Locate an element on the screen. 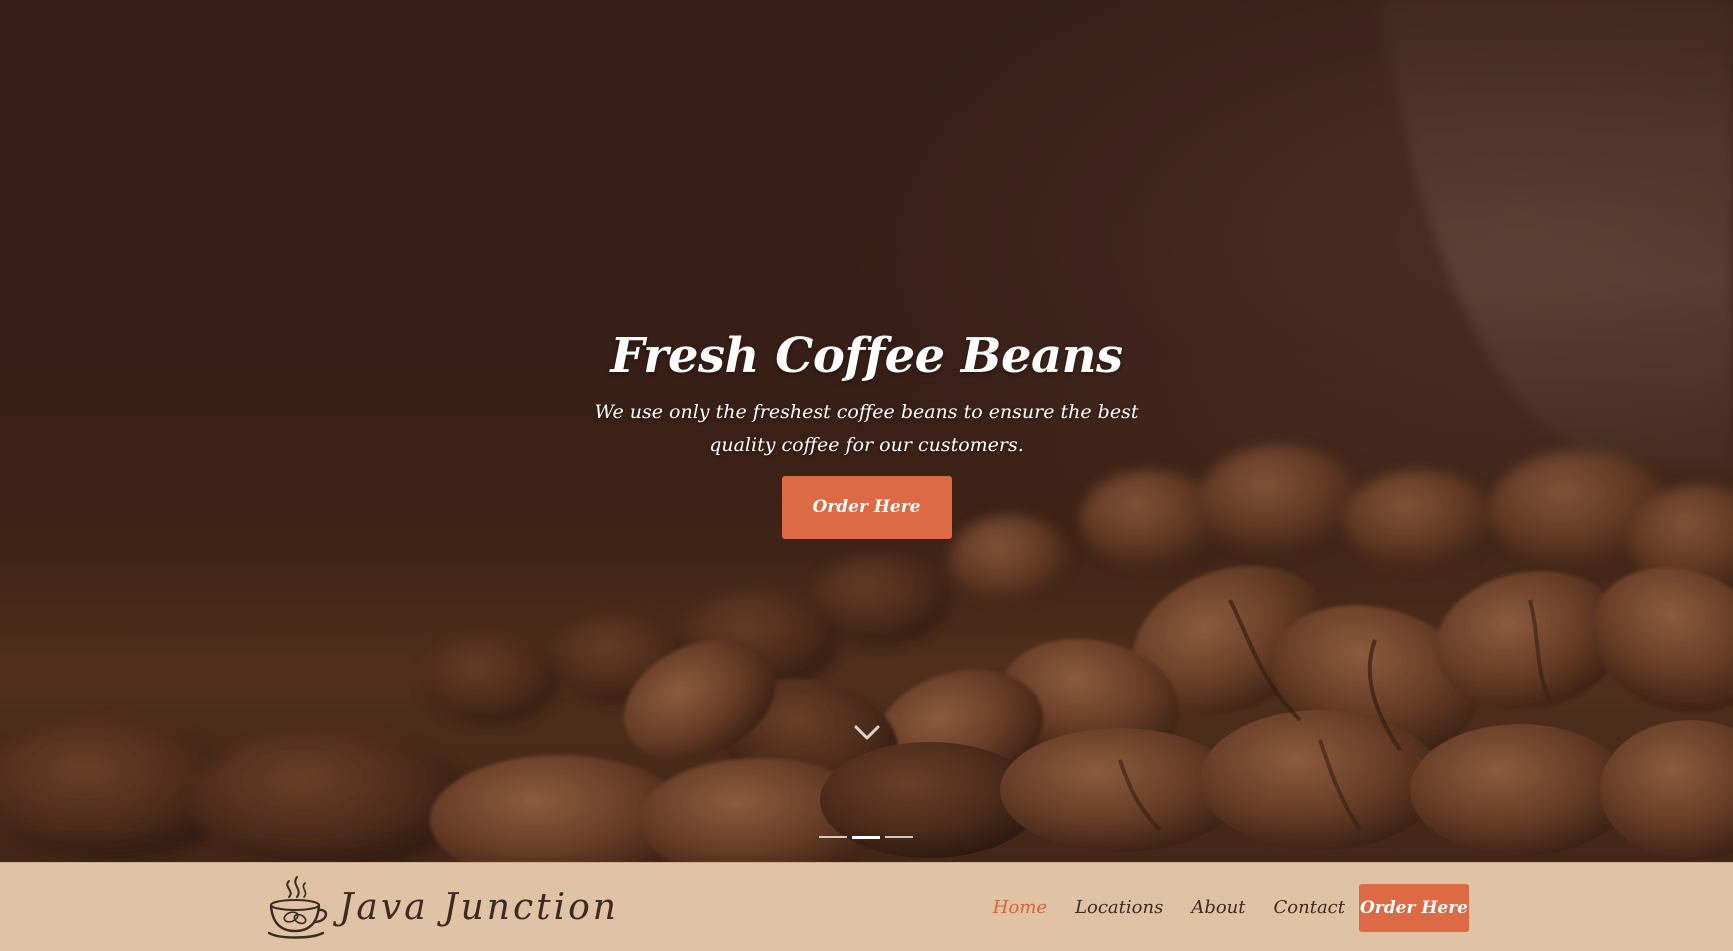  brand-logo: Java Junction is located at coordinates (443, 908).